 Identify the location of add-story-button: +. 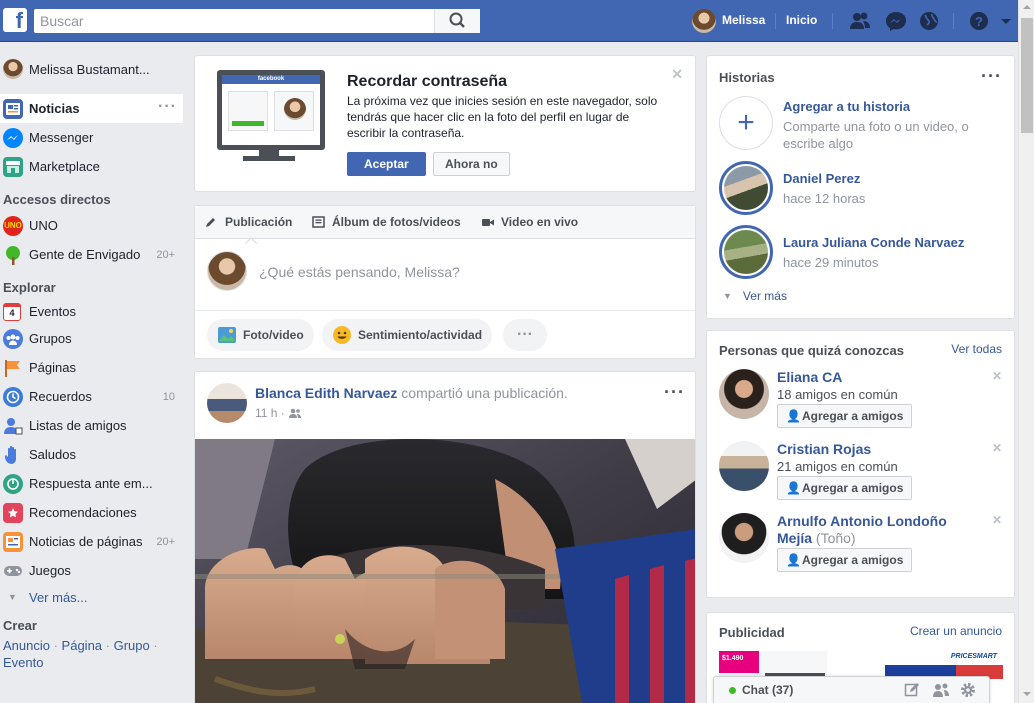
(746, 123).